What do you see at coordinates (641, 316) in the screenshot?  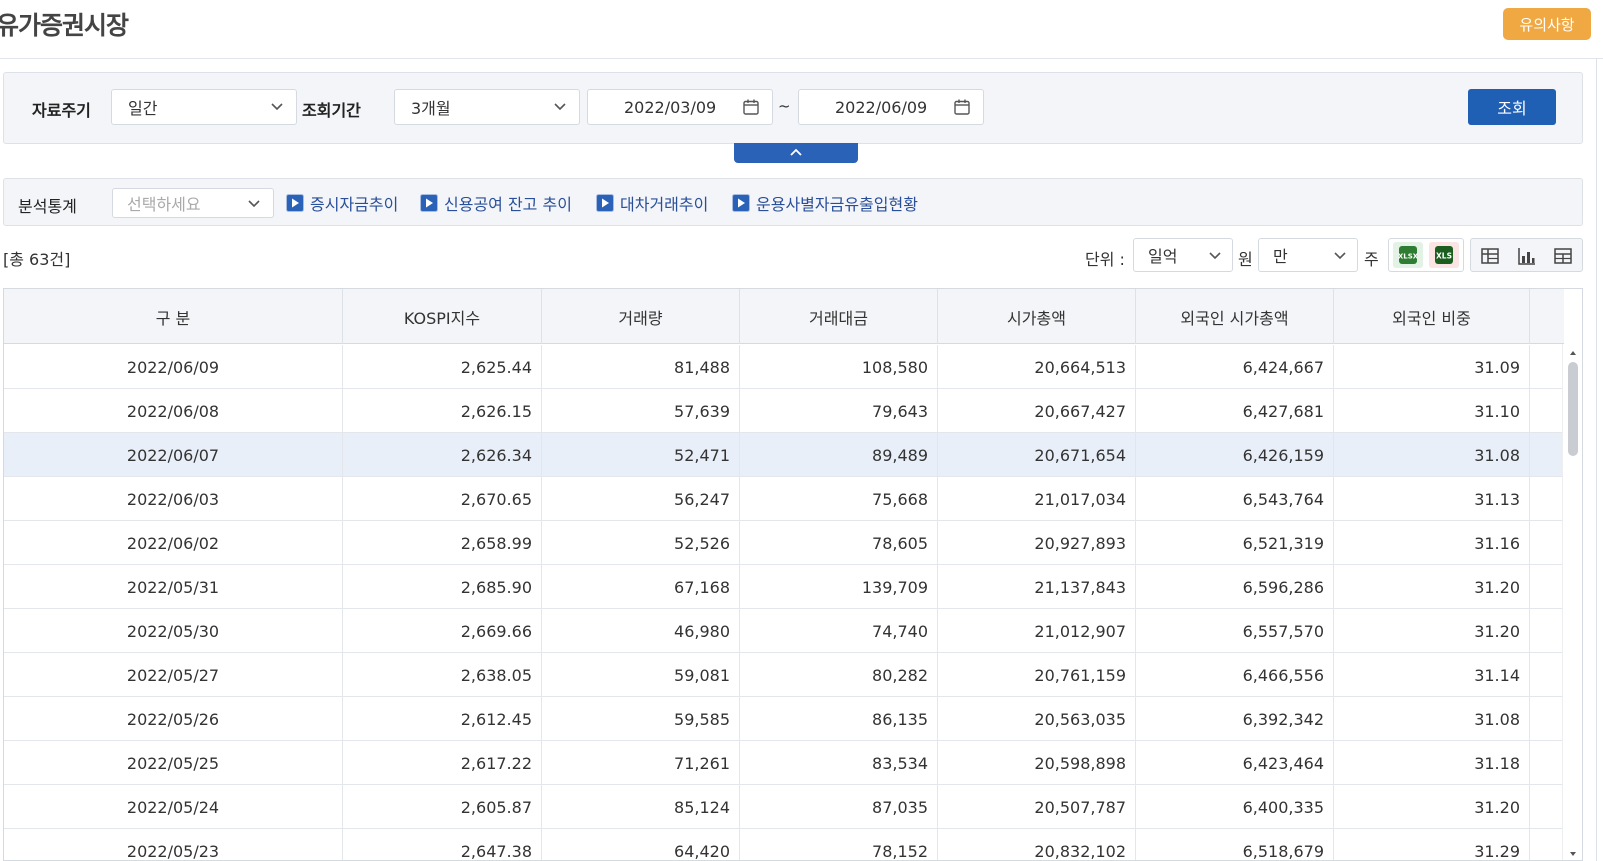 I see `header-col-volume: 거래량` at bounding box center [641, 316].